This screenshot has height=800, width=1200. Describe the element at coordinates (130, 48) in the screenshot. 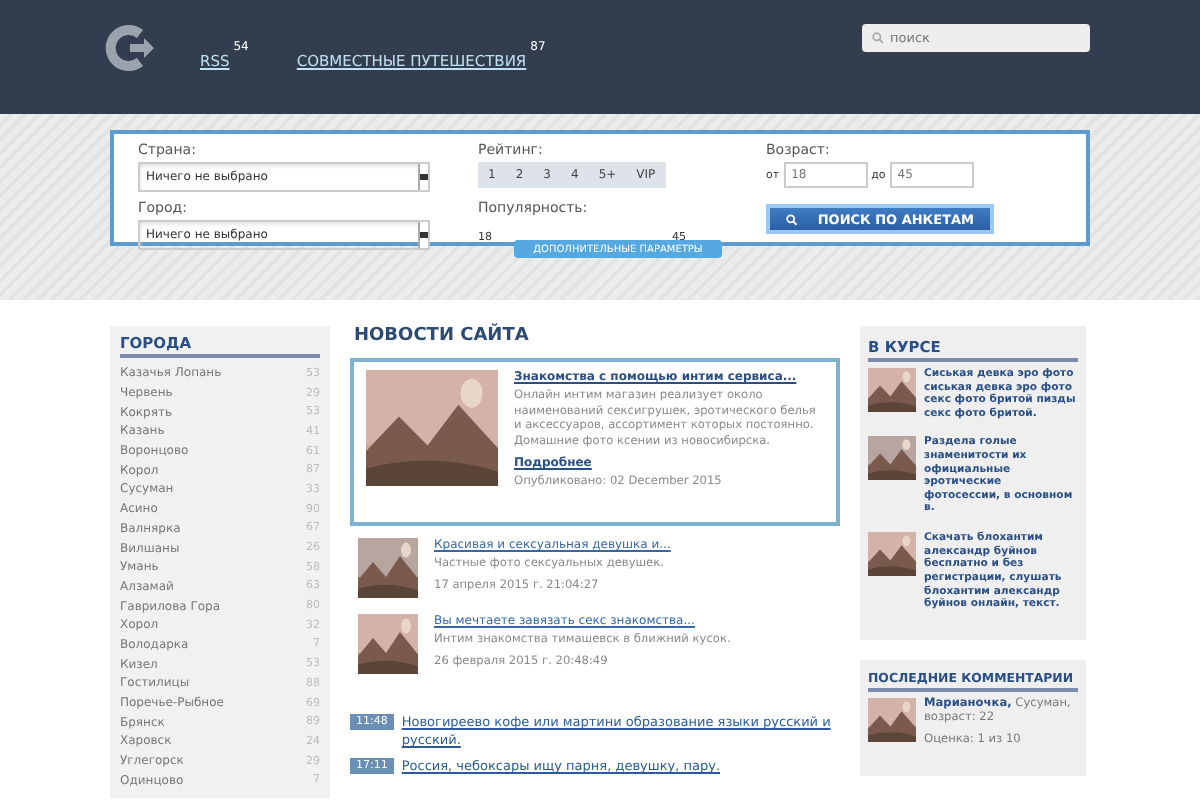

I see `logo-icon` at that location.